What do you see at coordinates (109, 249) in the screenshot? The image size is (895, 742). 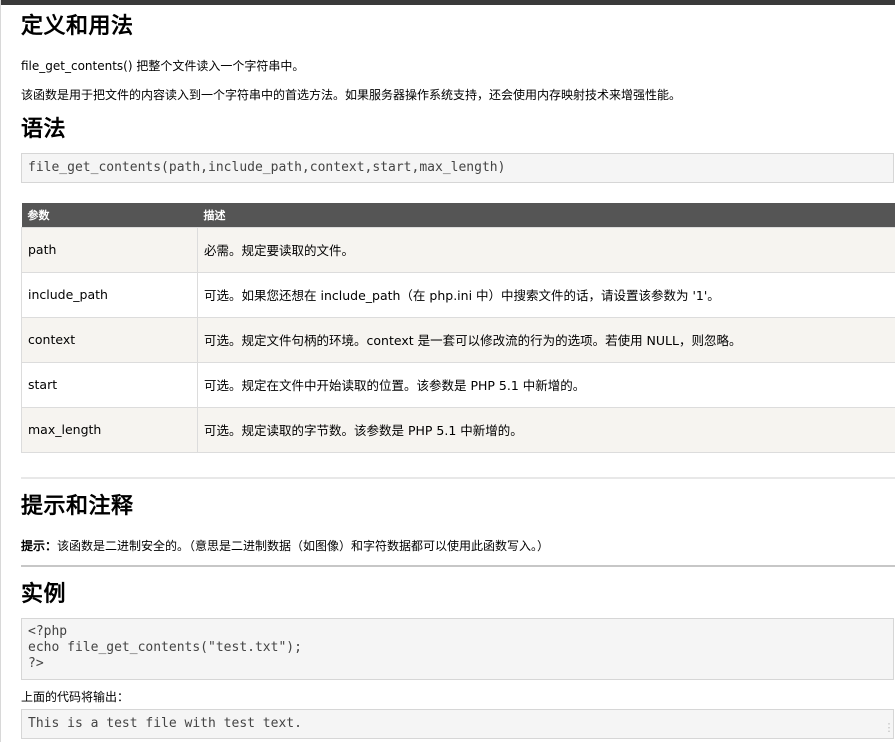 I see `param-name: path` at bounding box center [109, 249].